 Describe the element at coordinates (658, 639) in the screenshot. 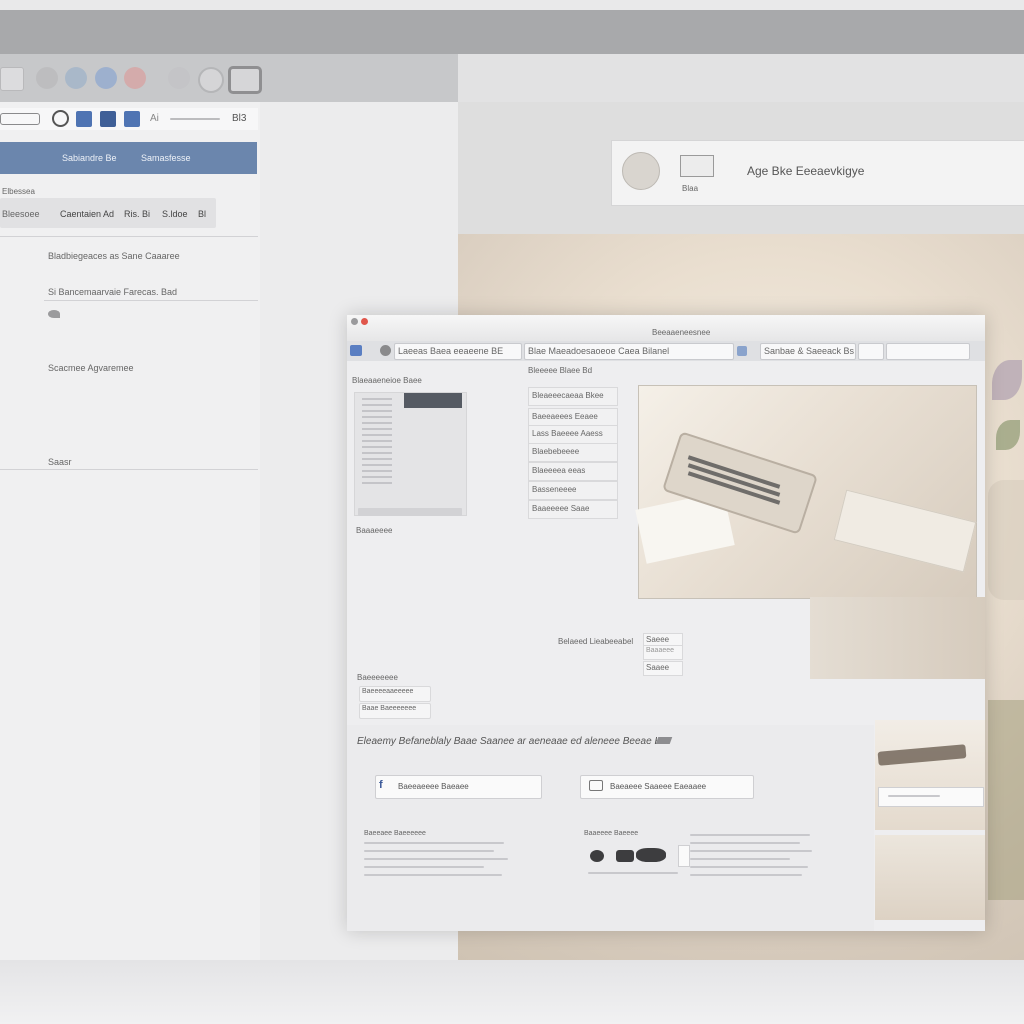

I see `caption-field-text: Saeee` at that location.